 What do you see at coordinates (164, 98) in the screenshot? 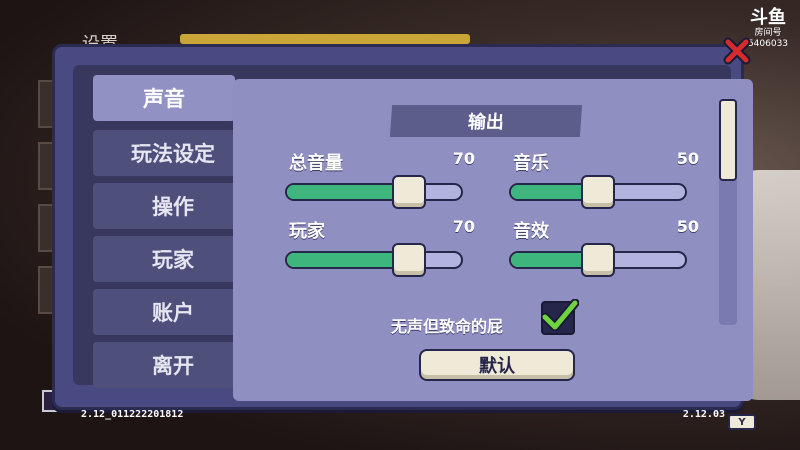
I see `tab-sound: 声音` at bounding box center [164, 98].